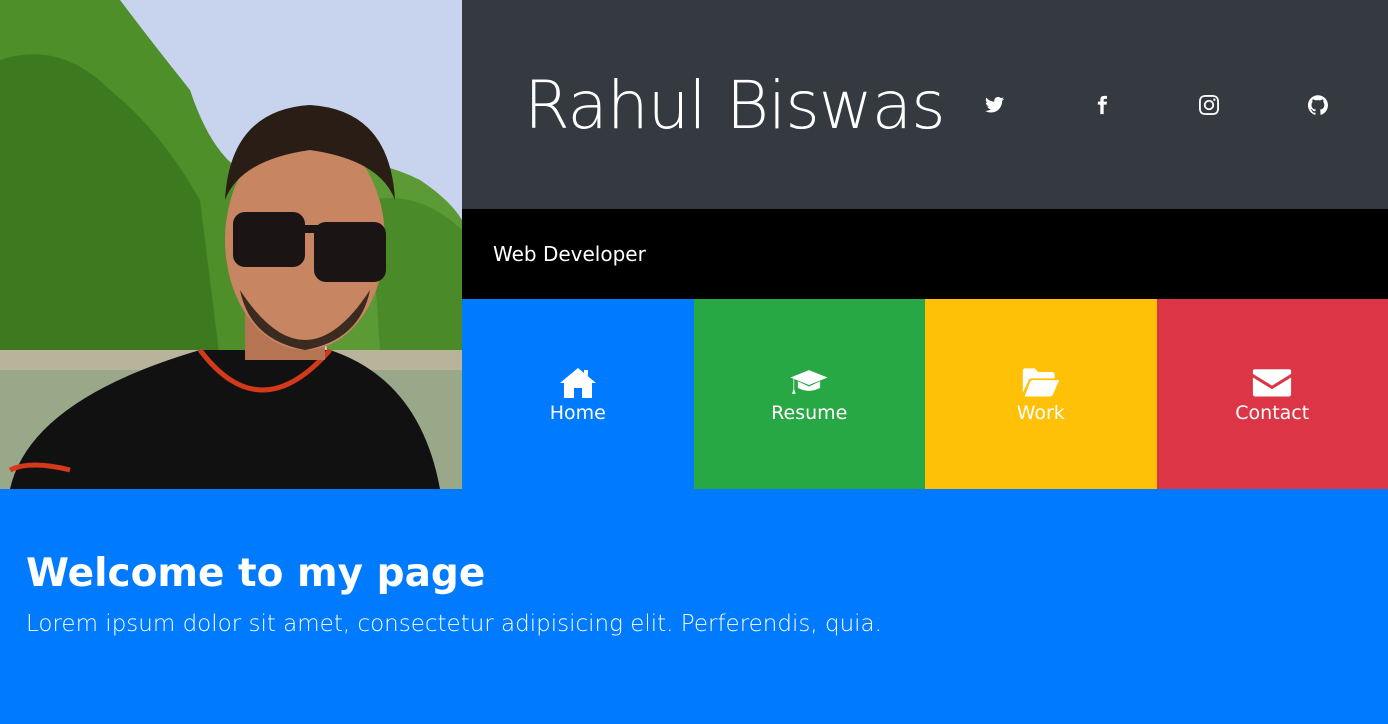 This screenshot has width=1388, height=724. Describe the element at coordinates (1040, 413) in the screenshot. I see `nav-work-label: Work` at that location.